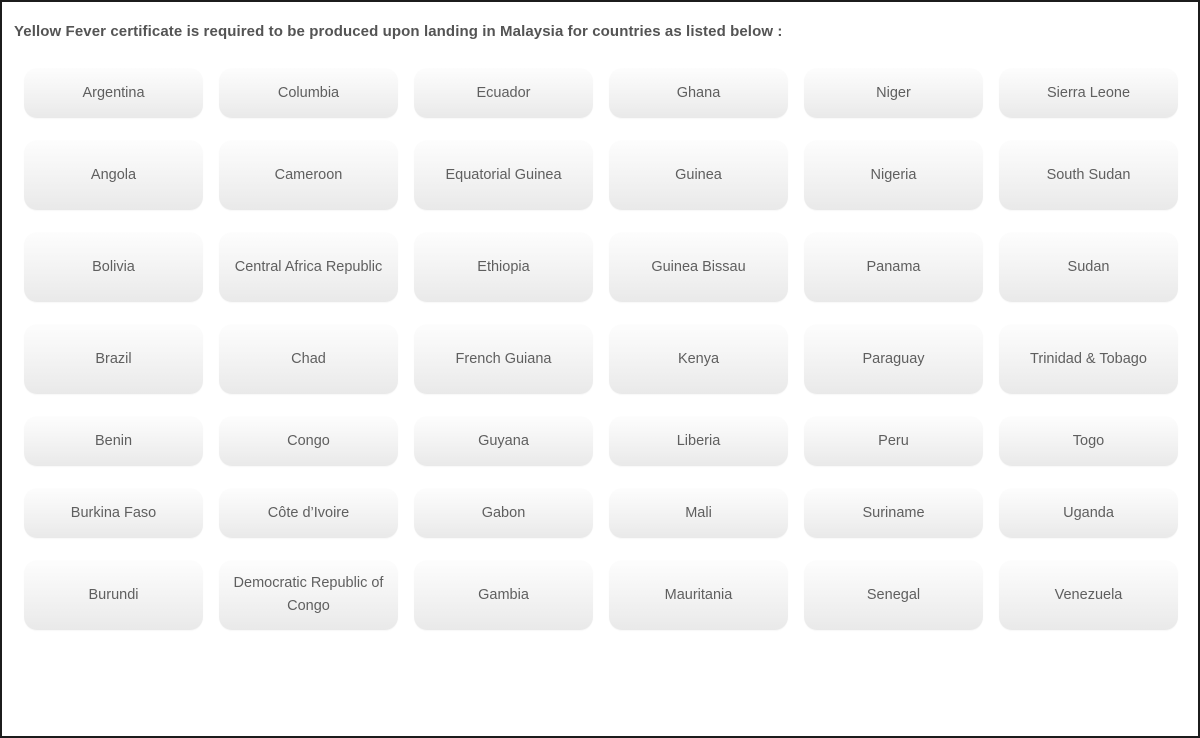 The image size is (1200, 738). I want to click on country-chip-label: Uganda, so click(1088, 512).